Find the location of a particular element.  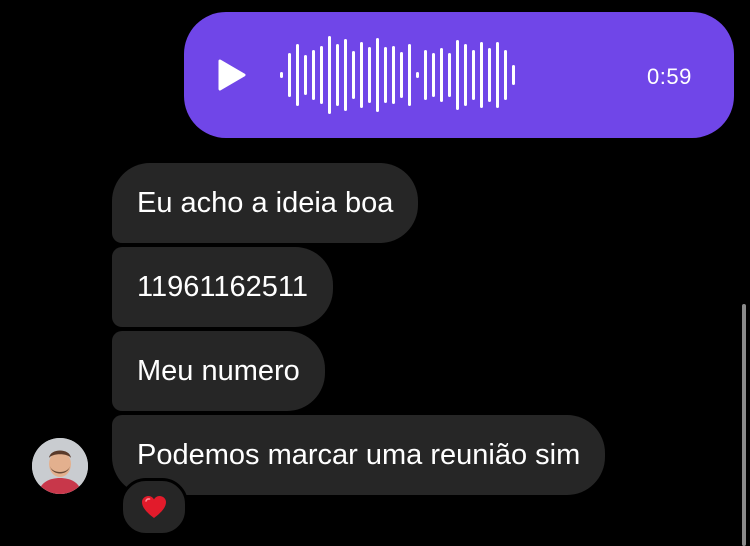

message-bubble: Eu acho a ideia boa is located at coordinates (265, 203).